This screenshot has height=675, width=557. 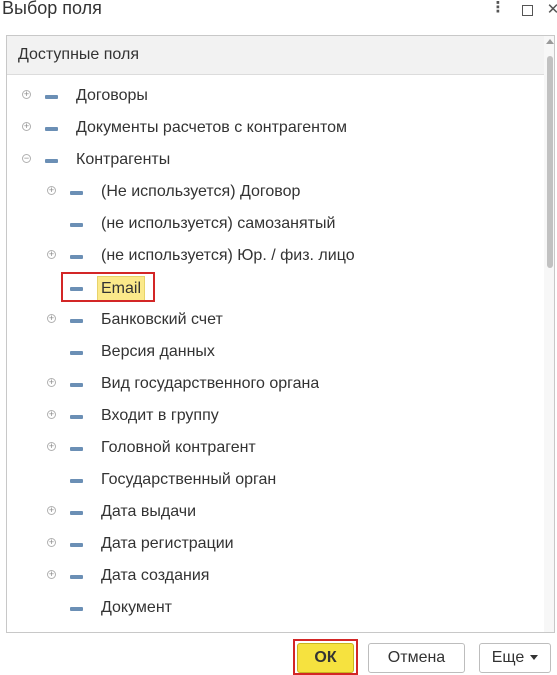 What do you see at coordinates (551, 10) in the screenshot?
I see `close-icon: ✕` at bounding box center [551, 10].